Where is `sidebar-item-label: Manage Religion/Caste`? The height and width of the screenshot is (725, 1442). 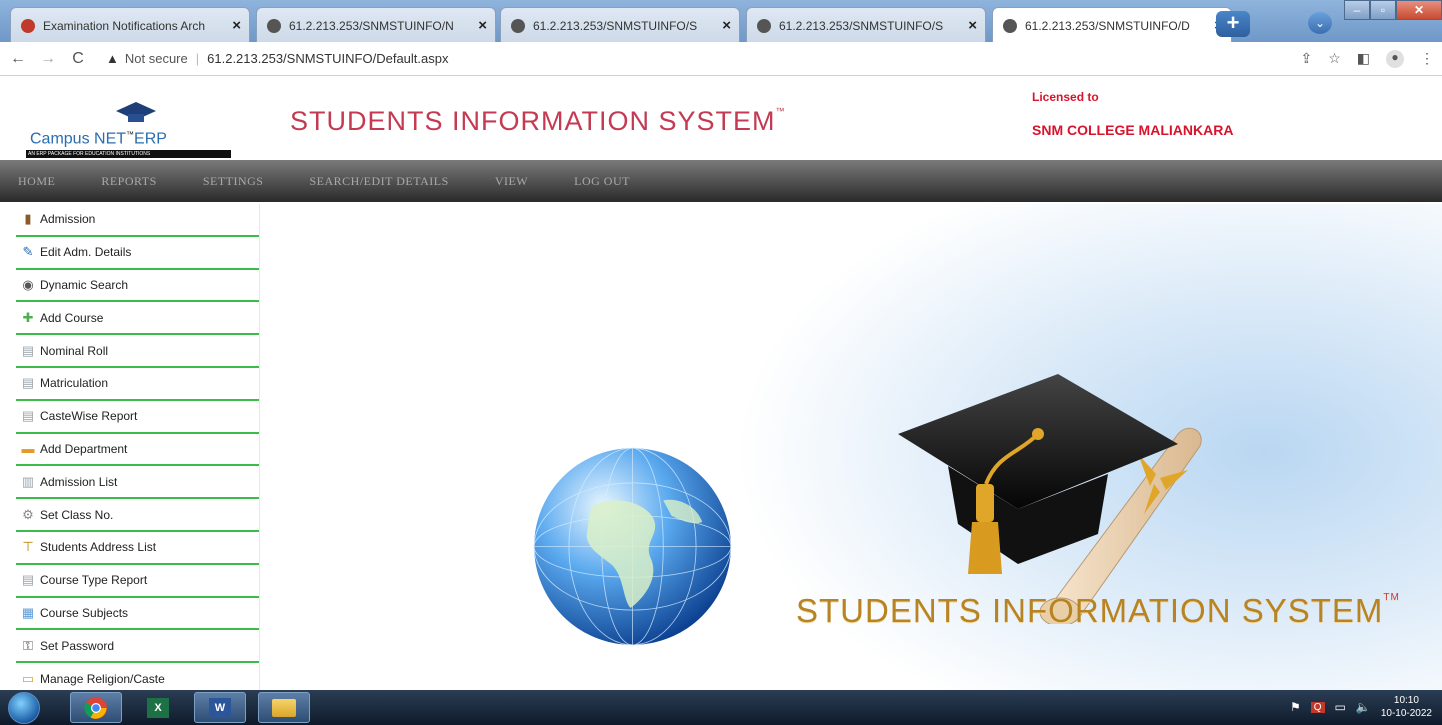
sidebar-item-label: Manage Religion/Caste is located at coordinates (102, 678).